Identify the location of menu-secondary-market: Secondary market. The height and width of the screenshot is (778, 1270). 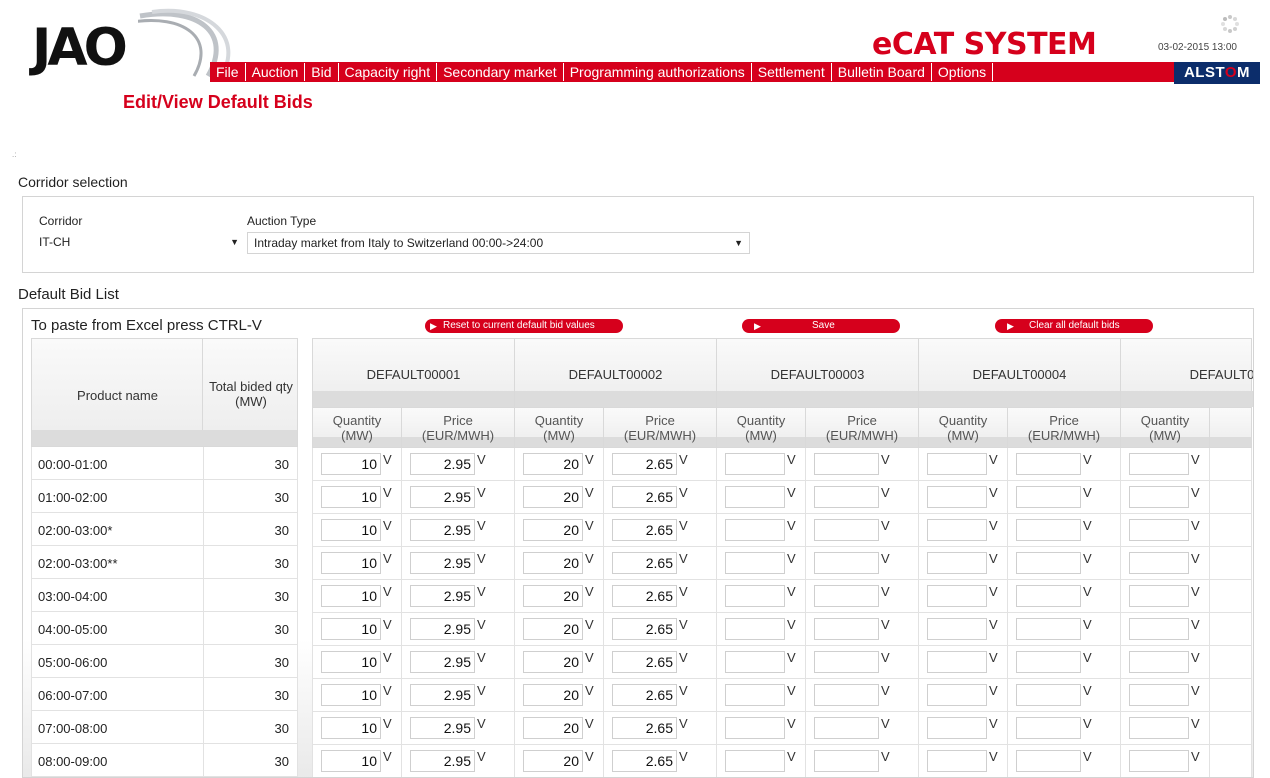
(499, 72).